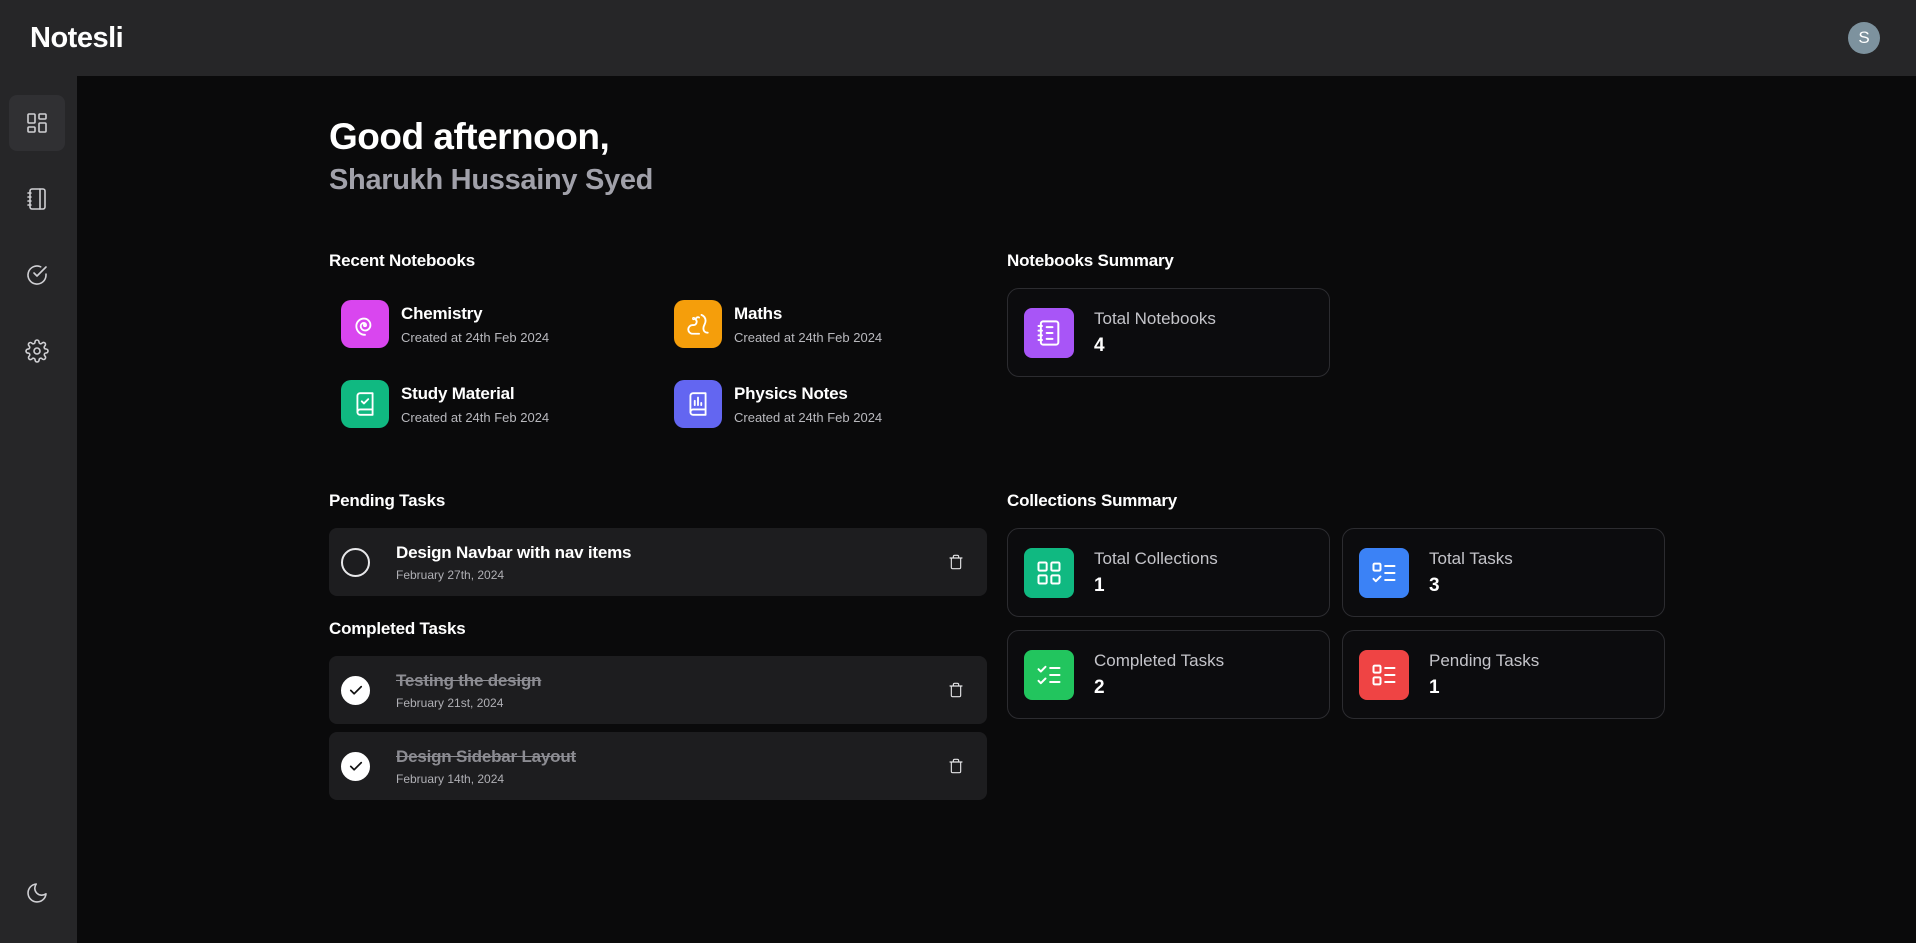  Describe the element at coordinates (1434, 585) in the screenshot. I see `stat-value: 3` at that location.